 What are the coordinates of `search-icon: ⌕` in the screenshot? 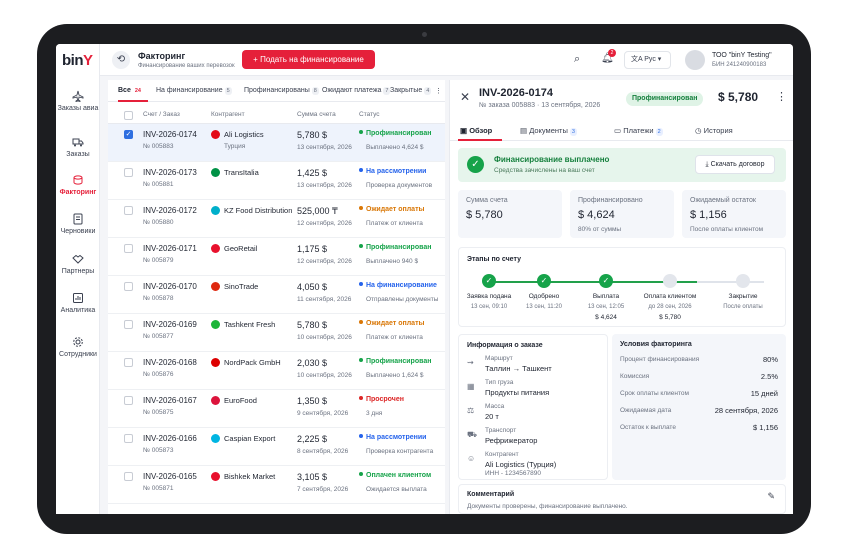 It's located at (577, 59).